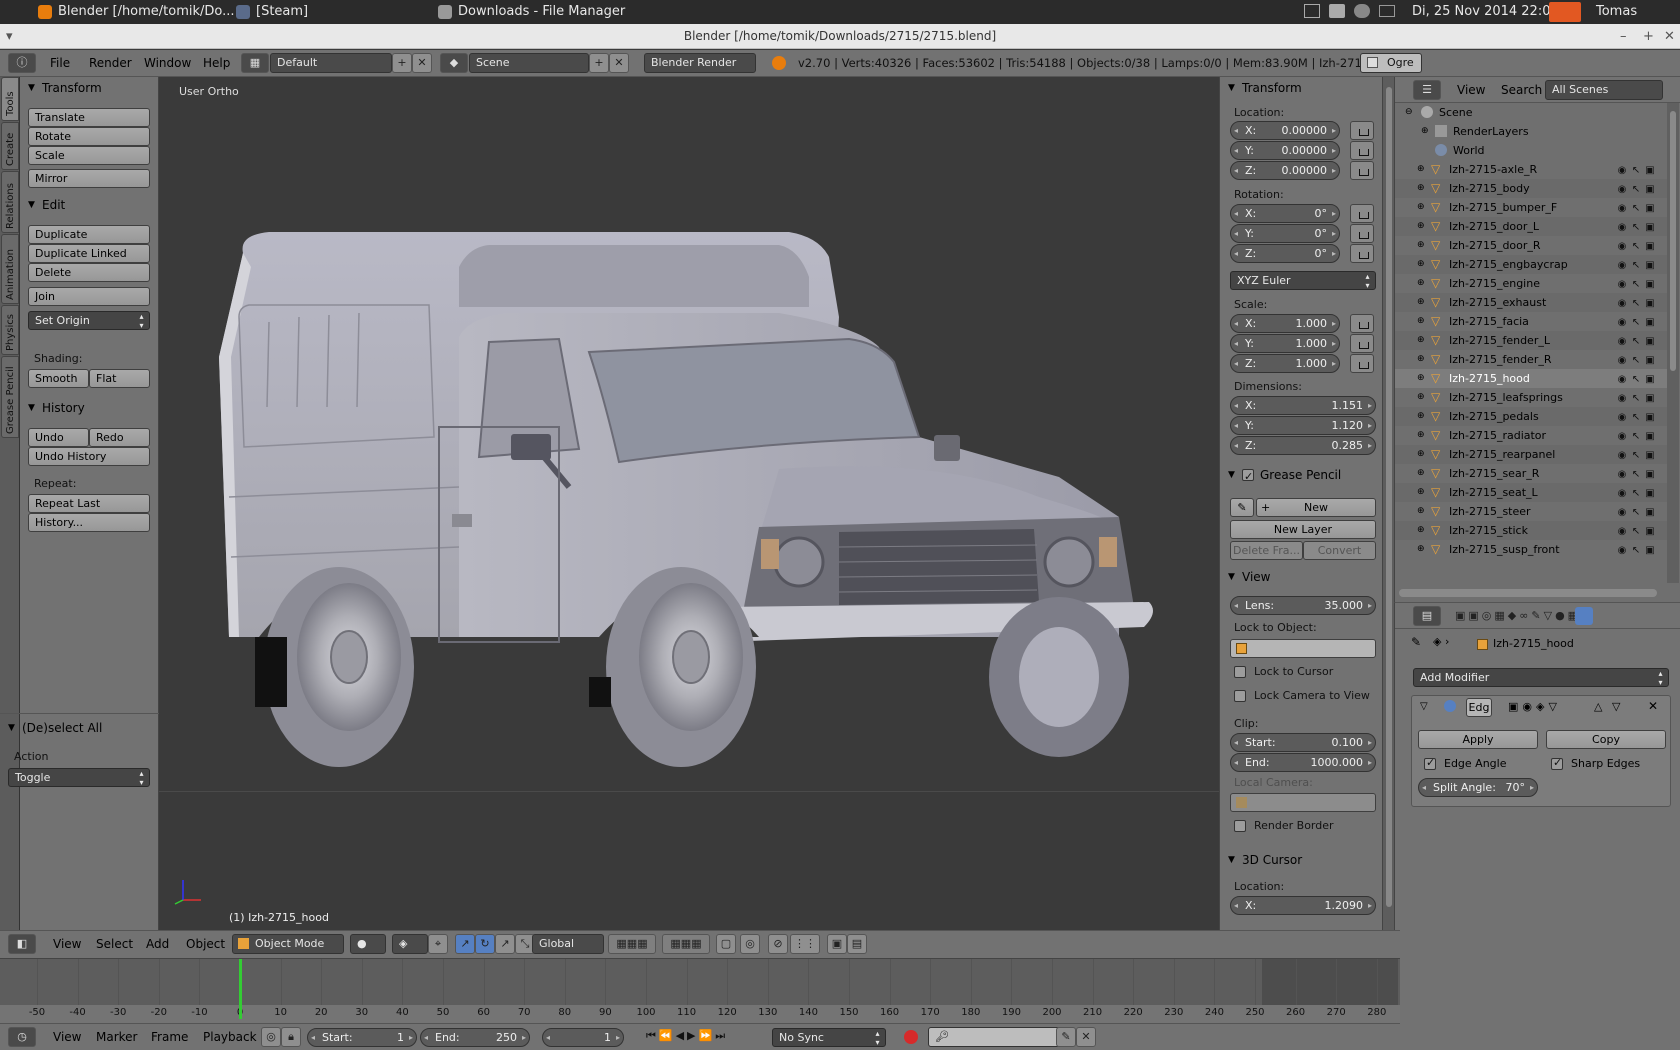 This screenshot has width=1680, height=1050. Describe the element at coordinates (362, 1037) in the screenshot. I see `start-frame-field: Start:1` at that location.